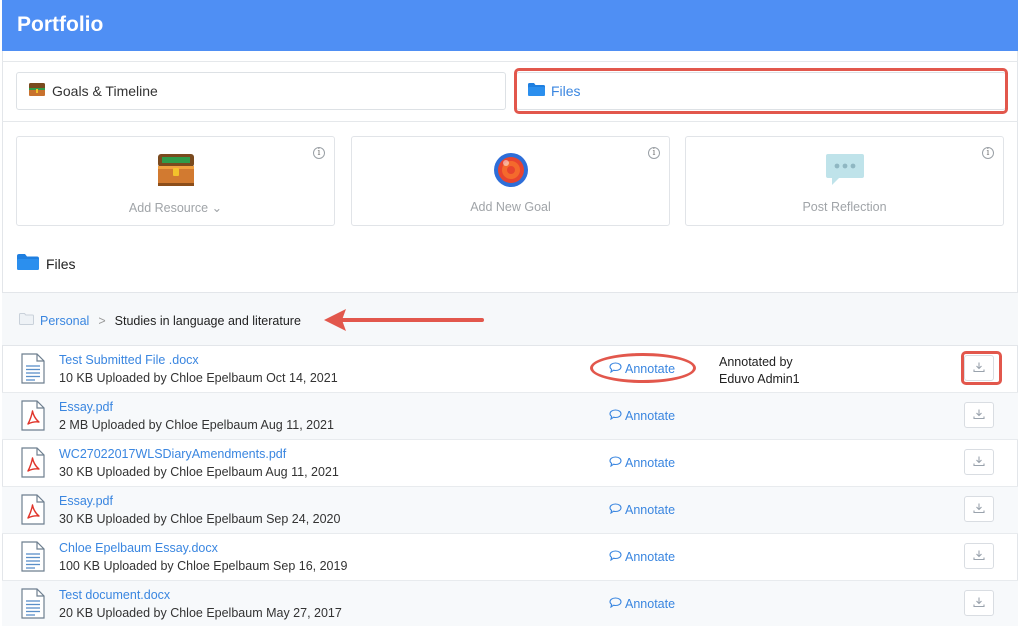  Describe the element at coordinates (129, 360) in the screenshot. I see `file-name-link: Test Submitted File .docx` at that location.